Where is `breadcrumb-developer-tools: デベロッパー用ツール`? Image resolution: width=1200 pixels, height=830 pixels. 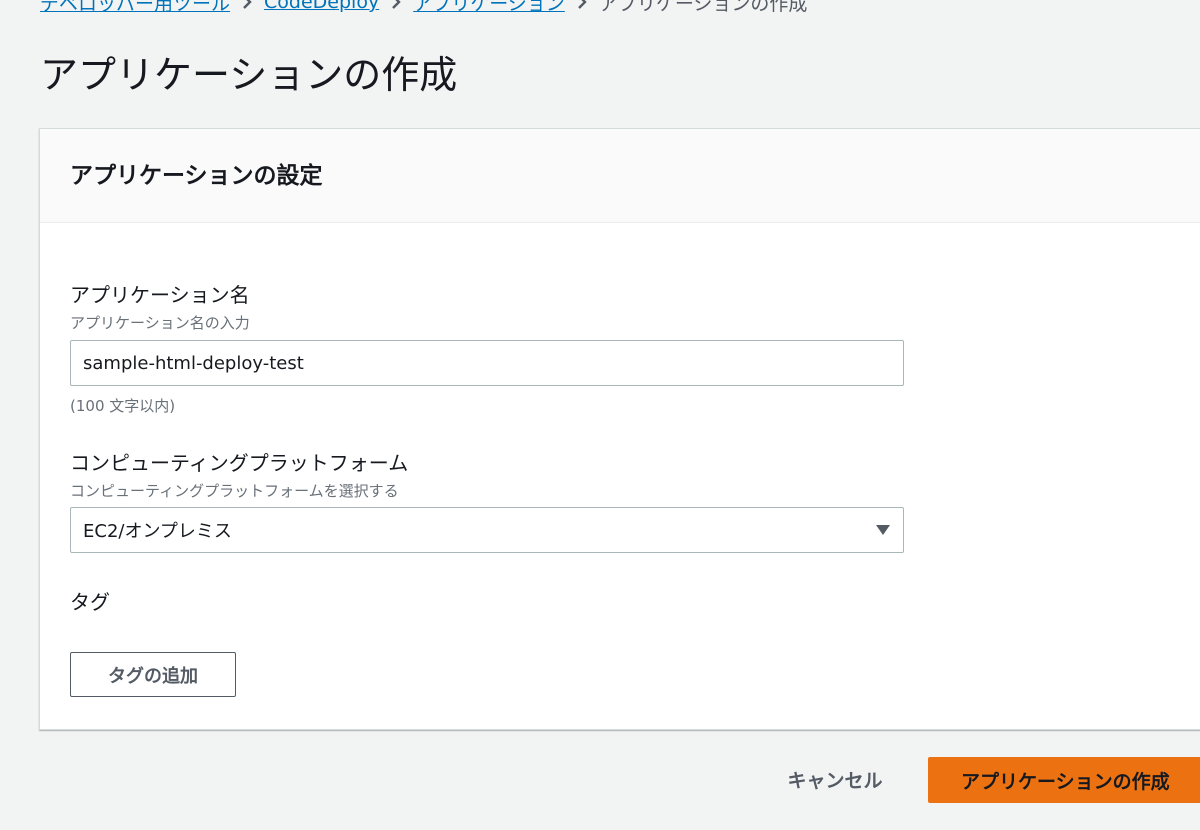 breadcrumb-developer-tools: デベロッパー用ツール is located at coordinates (135, 8).